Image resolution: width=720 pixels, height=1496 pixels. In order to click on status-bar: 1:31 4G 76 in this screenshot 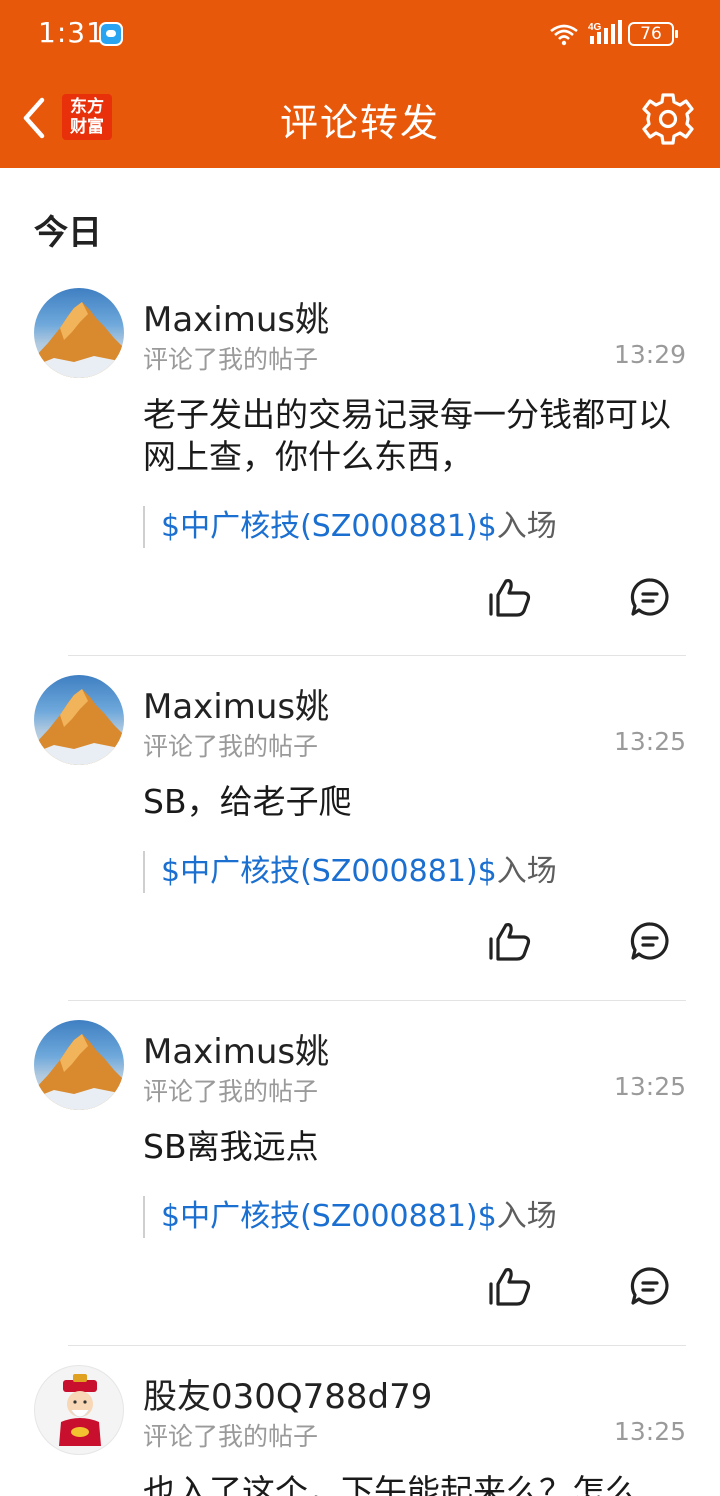, I will do `click(360, 35)`.